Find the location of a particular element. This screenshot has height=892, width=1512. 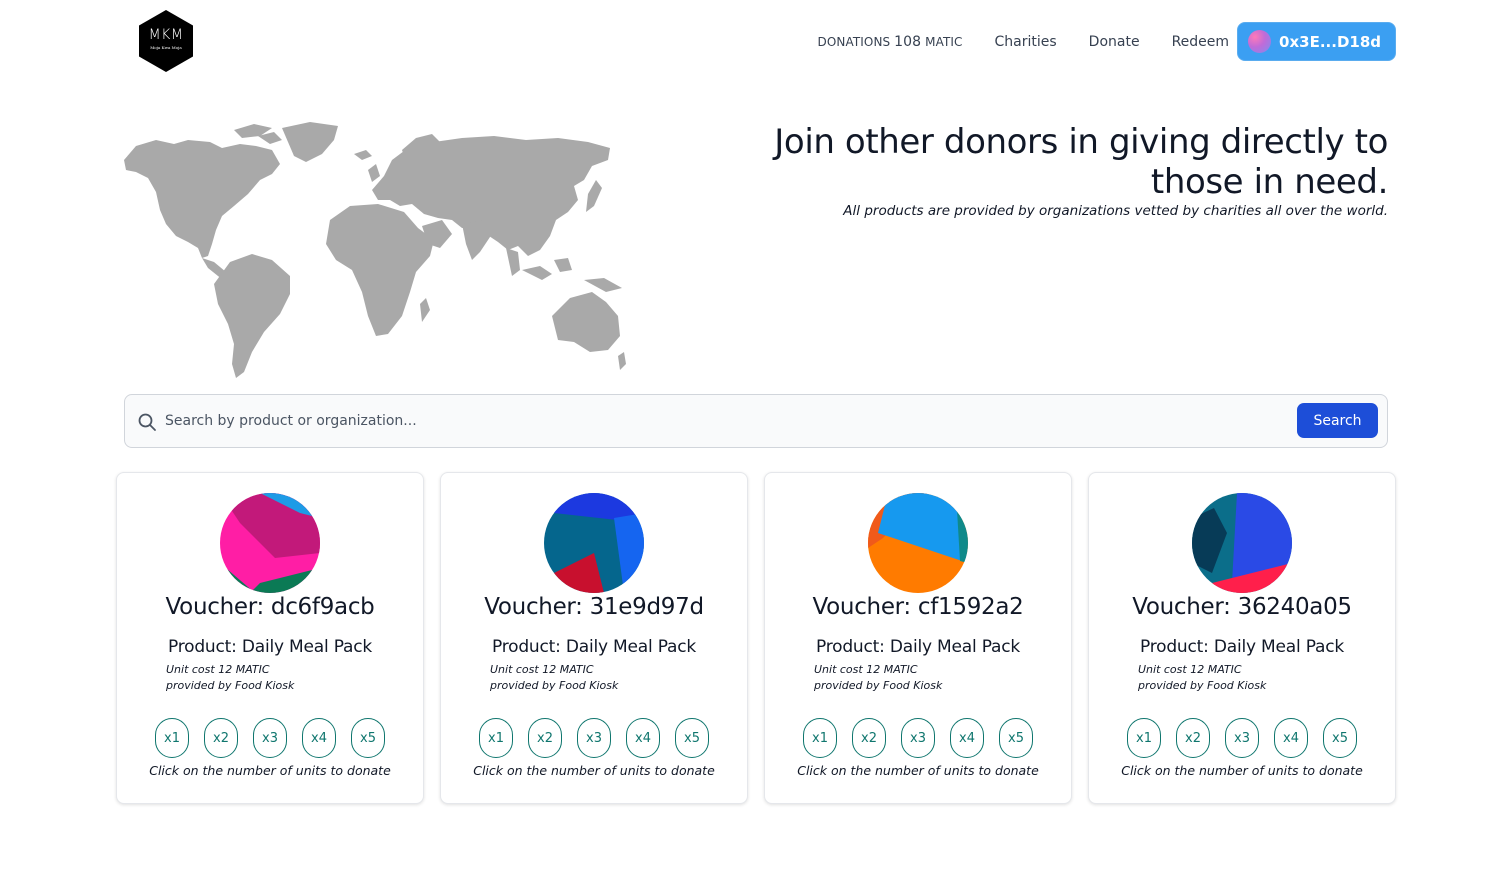

brand-logo: MKM Moja Kwa Moja is located at coordinates (166, 41).